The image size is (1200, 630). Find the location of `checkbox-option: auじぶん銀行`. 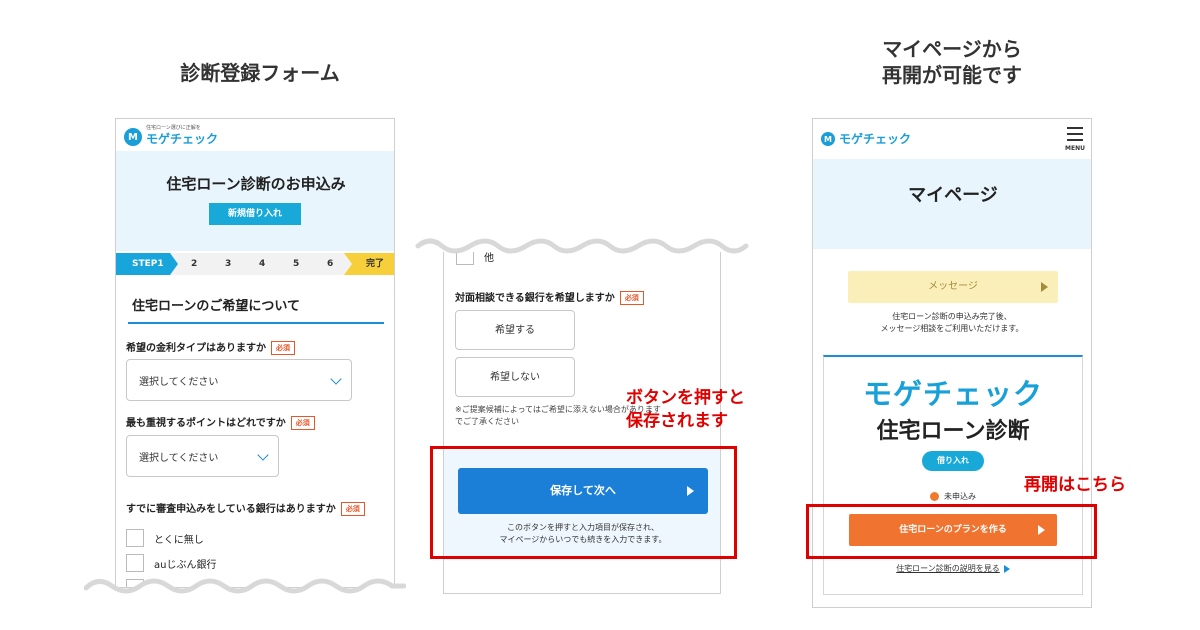

checkbox-option: auじぶん銀行 is located at coordinates (171, 563).